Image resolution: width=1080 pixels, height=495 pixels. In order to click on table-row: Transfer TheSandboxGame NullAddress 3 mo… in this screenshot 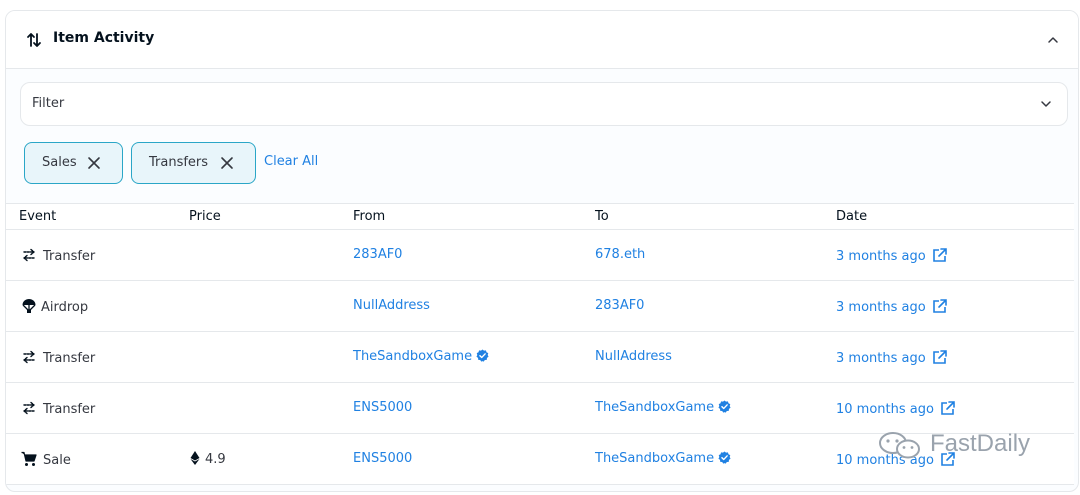, I will do `click(540, 357)`.